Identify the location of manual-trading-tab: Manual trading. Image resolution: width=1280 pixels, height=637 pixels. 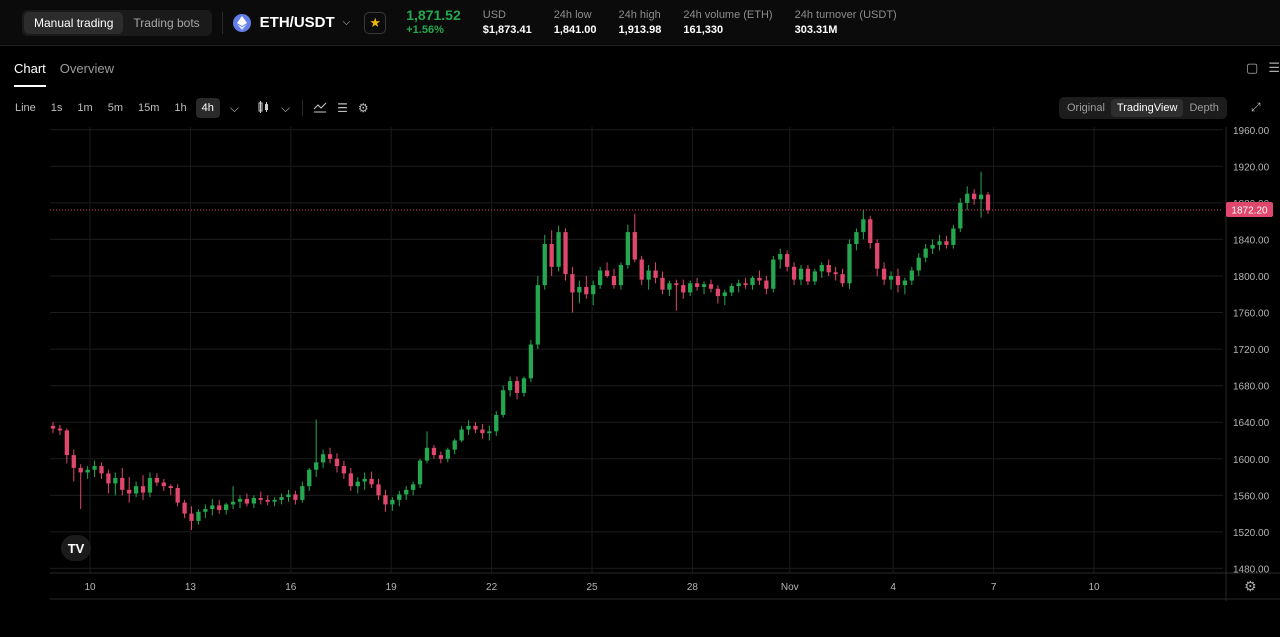
(74, 22).